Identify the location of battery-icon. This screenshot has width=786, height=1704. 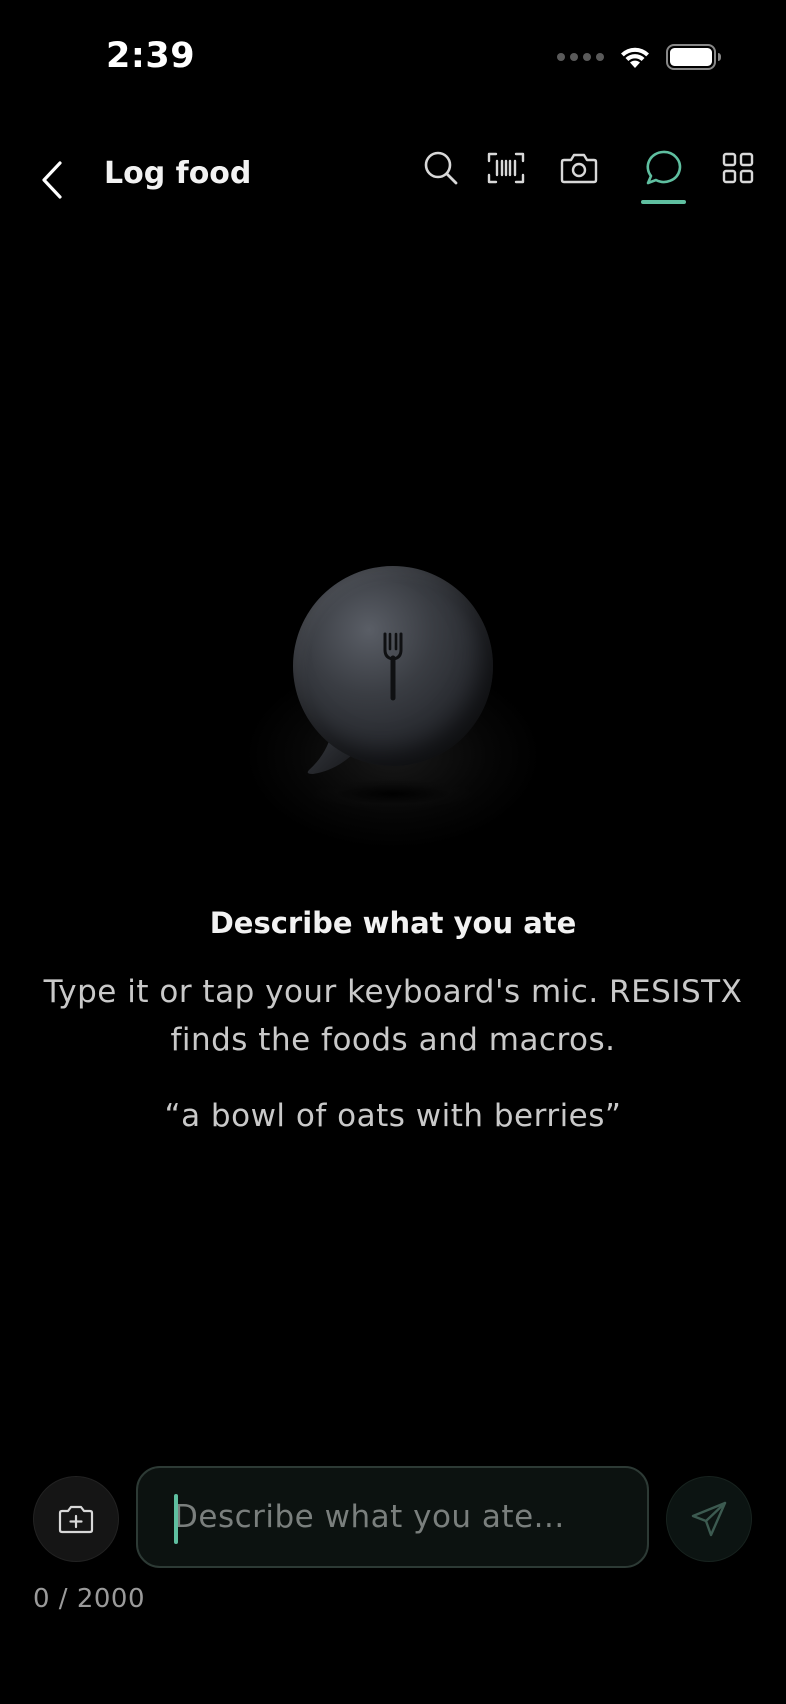
(693, 57).